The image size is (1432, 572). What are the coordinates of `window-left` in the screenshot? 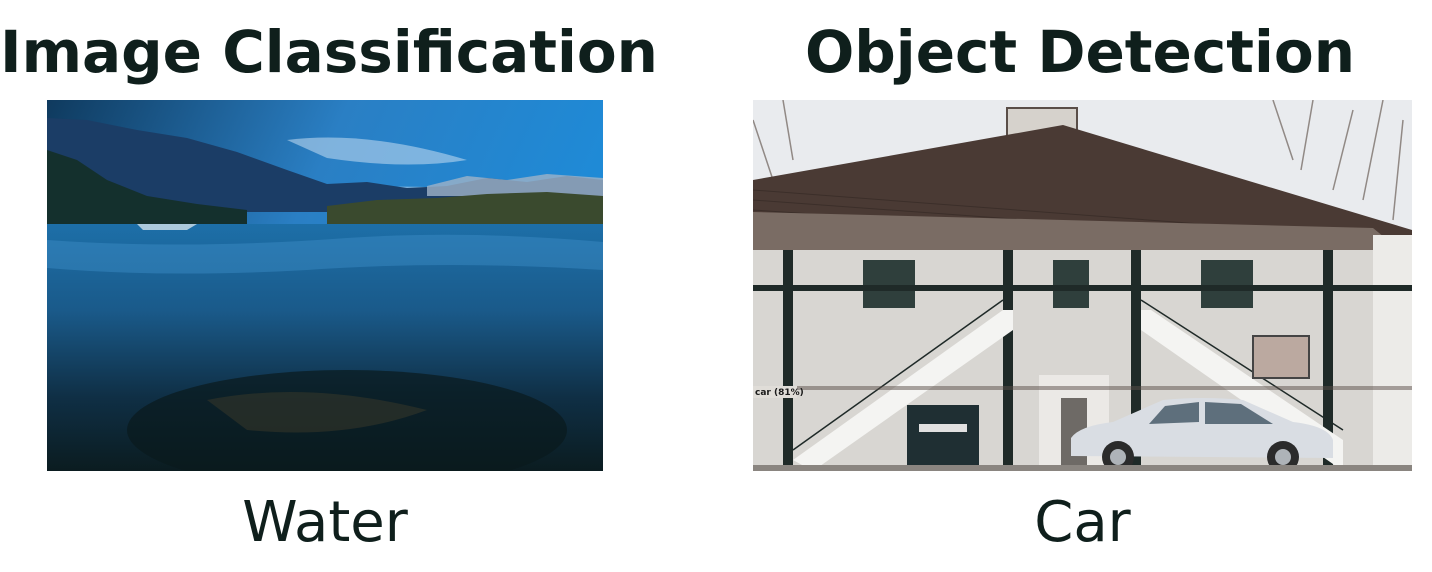 It's located at (889, 284).